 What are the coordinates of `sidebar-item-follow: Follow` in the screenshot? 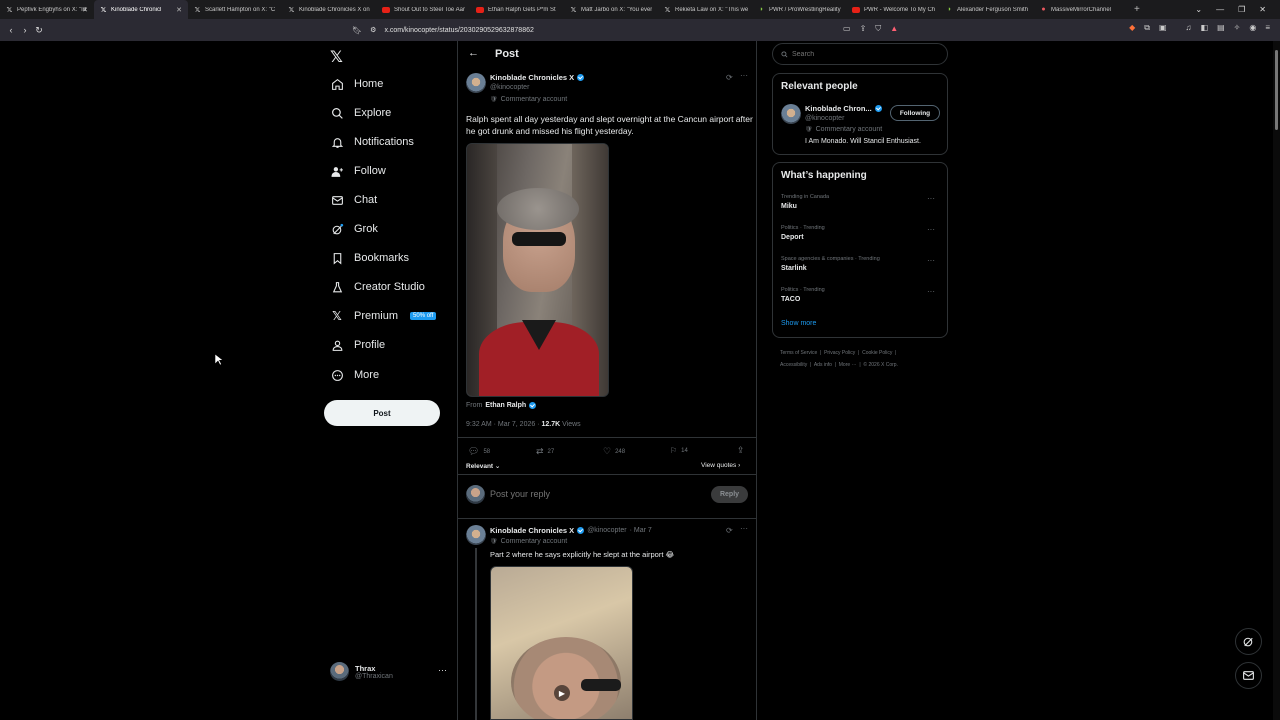 It's located at (358, 171).